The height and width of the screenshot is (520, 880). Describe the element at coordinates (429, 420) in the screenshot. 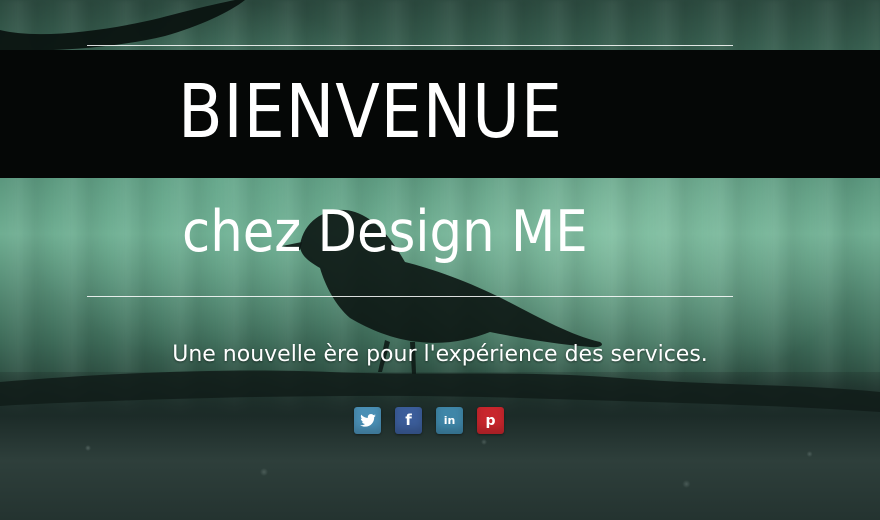

I see `social-links: f in p` at that location.